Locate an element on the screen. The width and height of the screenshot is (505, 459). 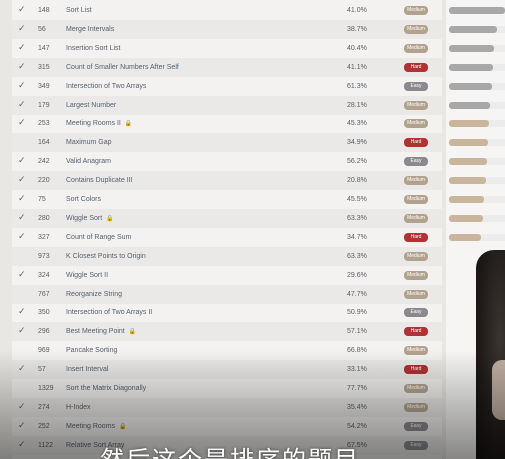
problem-title-link: Intersection of Two Arrays II is located at coordinates (181, 312).